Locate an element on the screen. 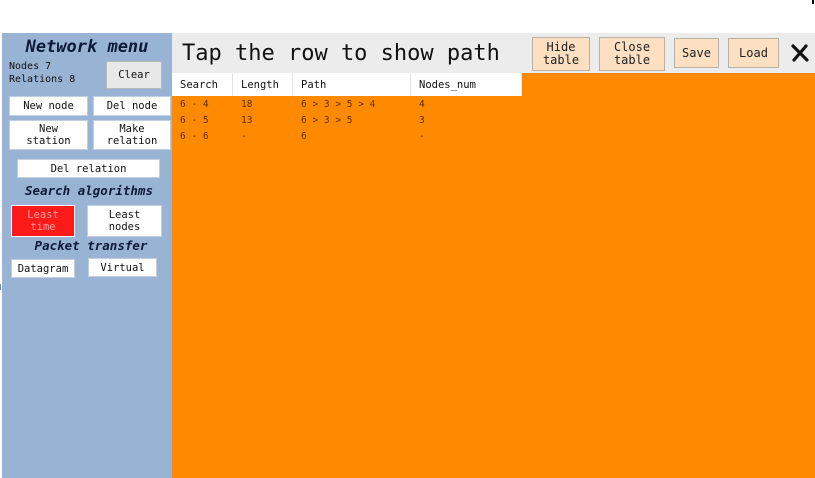  table-header: Search Length Path Nodes_num is located at coordinates (347, 84).